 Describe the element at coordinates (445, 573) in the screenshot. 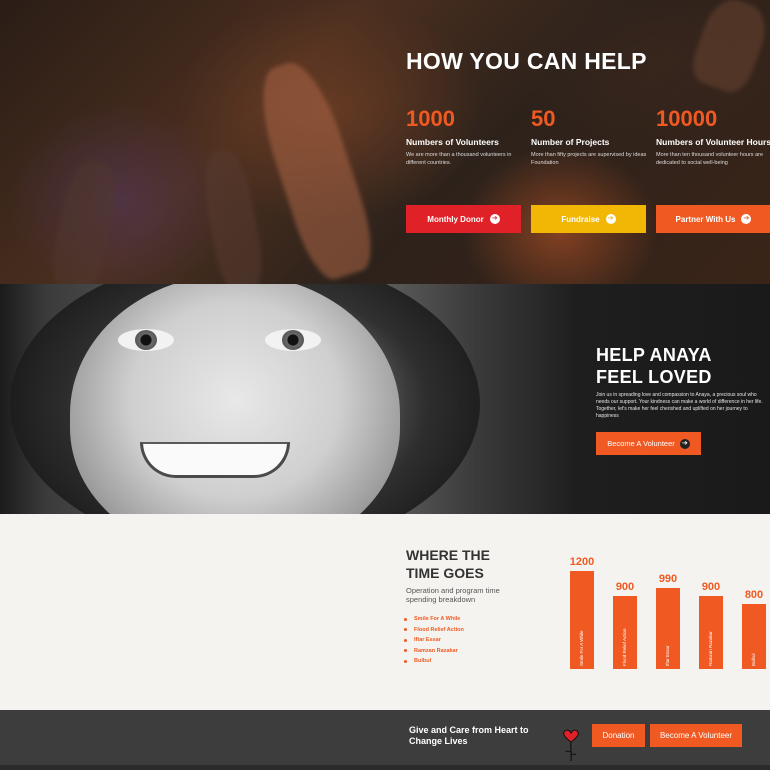

I see `title-line: TIME GOES` at that location.